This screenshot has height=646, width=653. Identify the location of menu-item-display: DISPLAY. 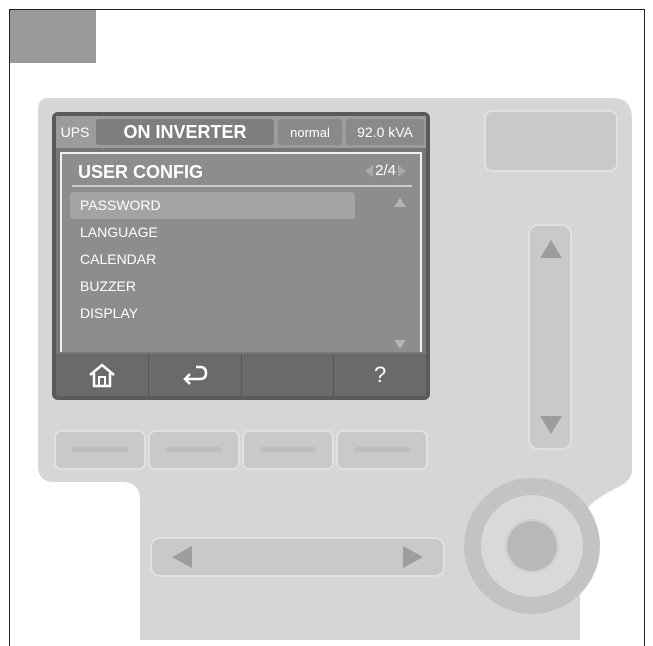
(212, 313).